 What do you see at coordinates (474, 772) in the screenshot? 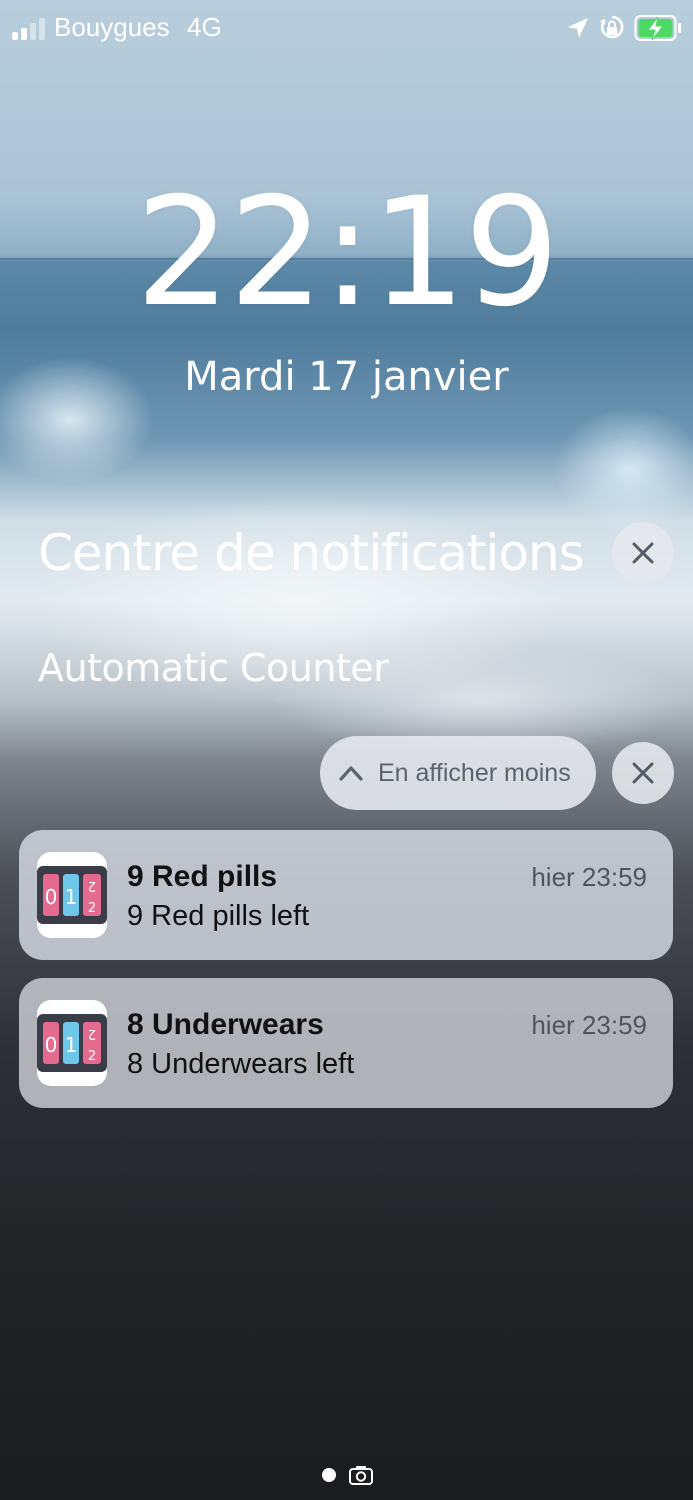
I see `show-less-label: En afficher moins` at bounding box center [474, 772].